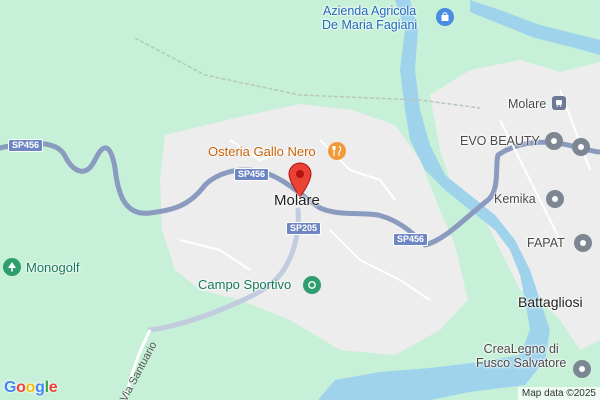  I want to click on poi-campo-sportivo-label: Campo Sportivo, so click(244, 285).